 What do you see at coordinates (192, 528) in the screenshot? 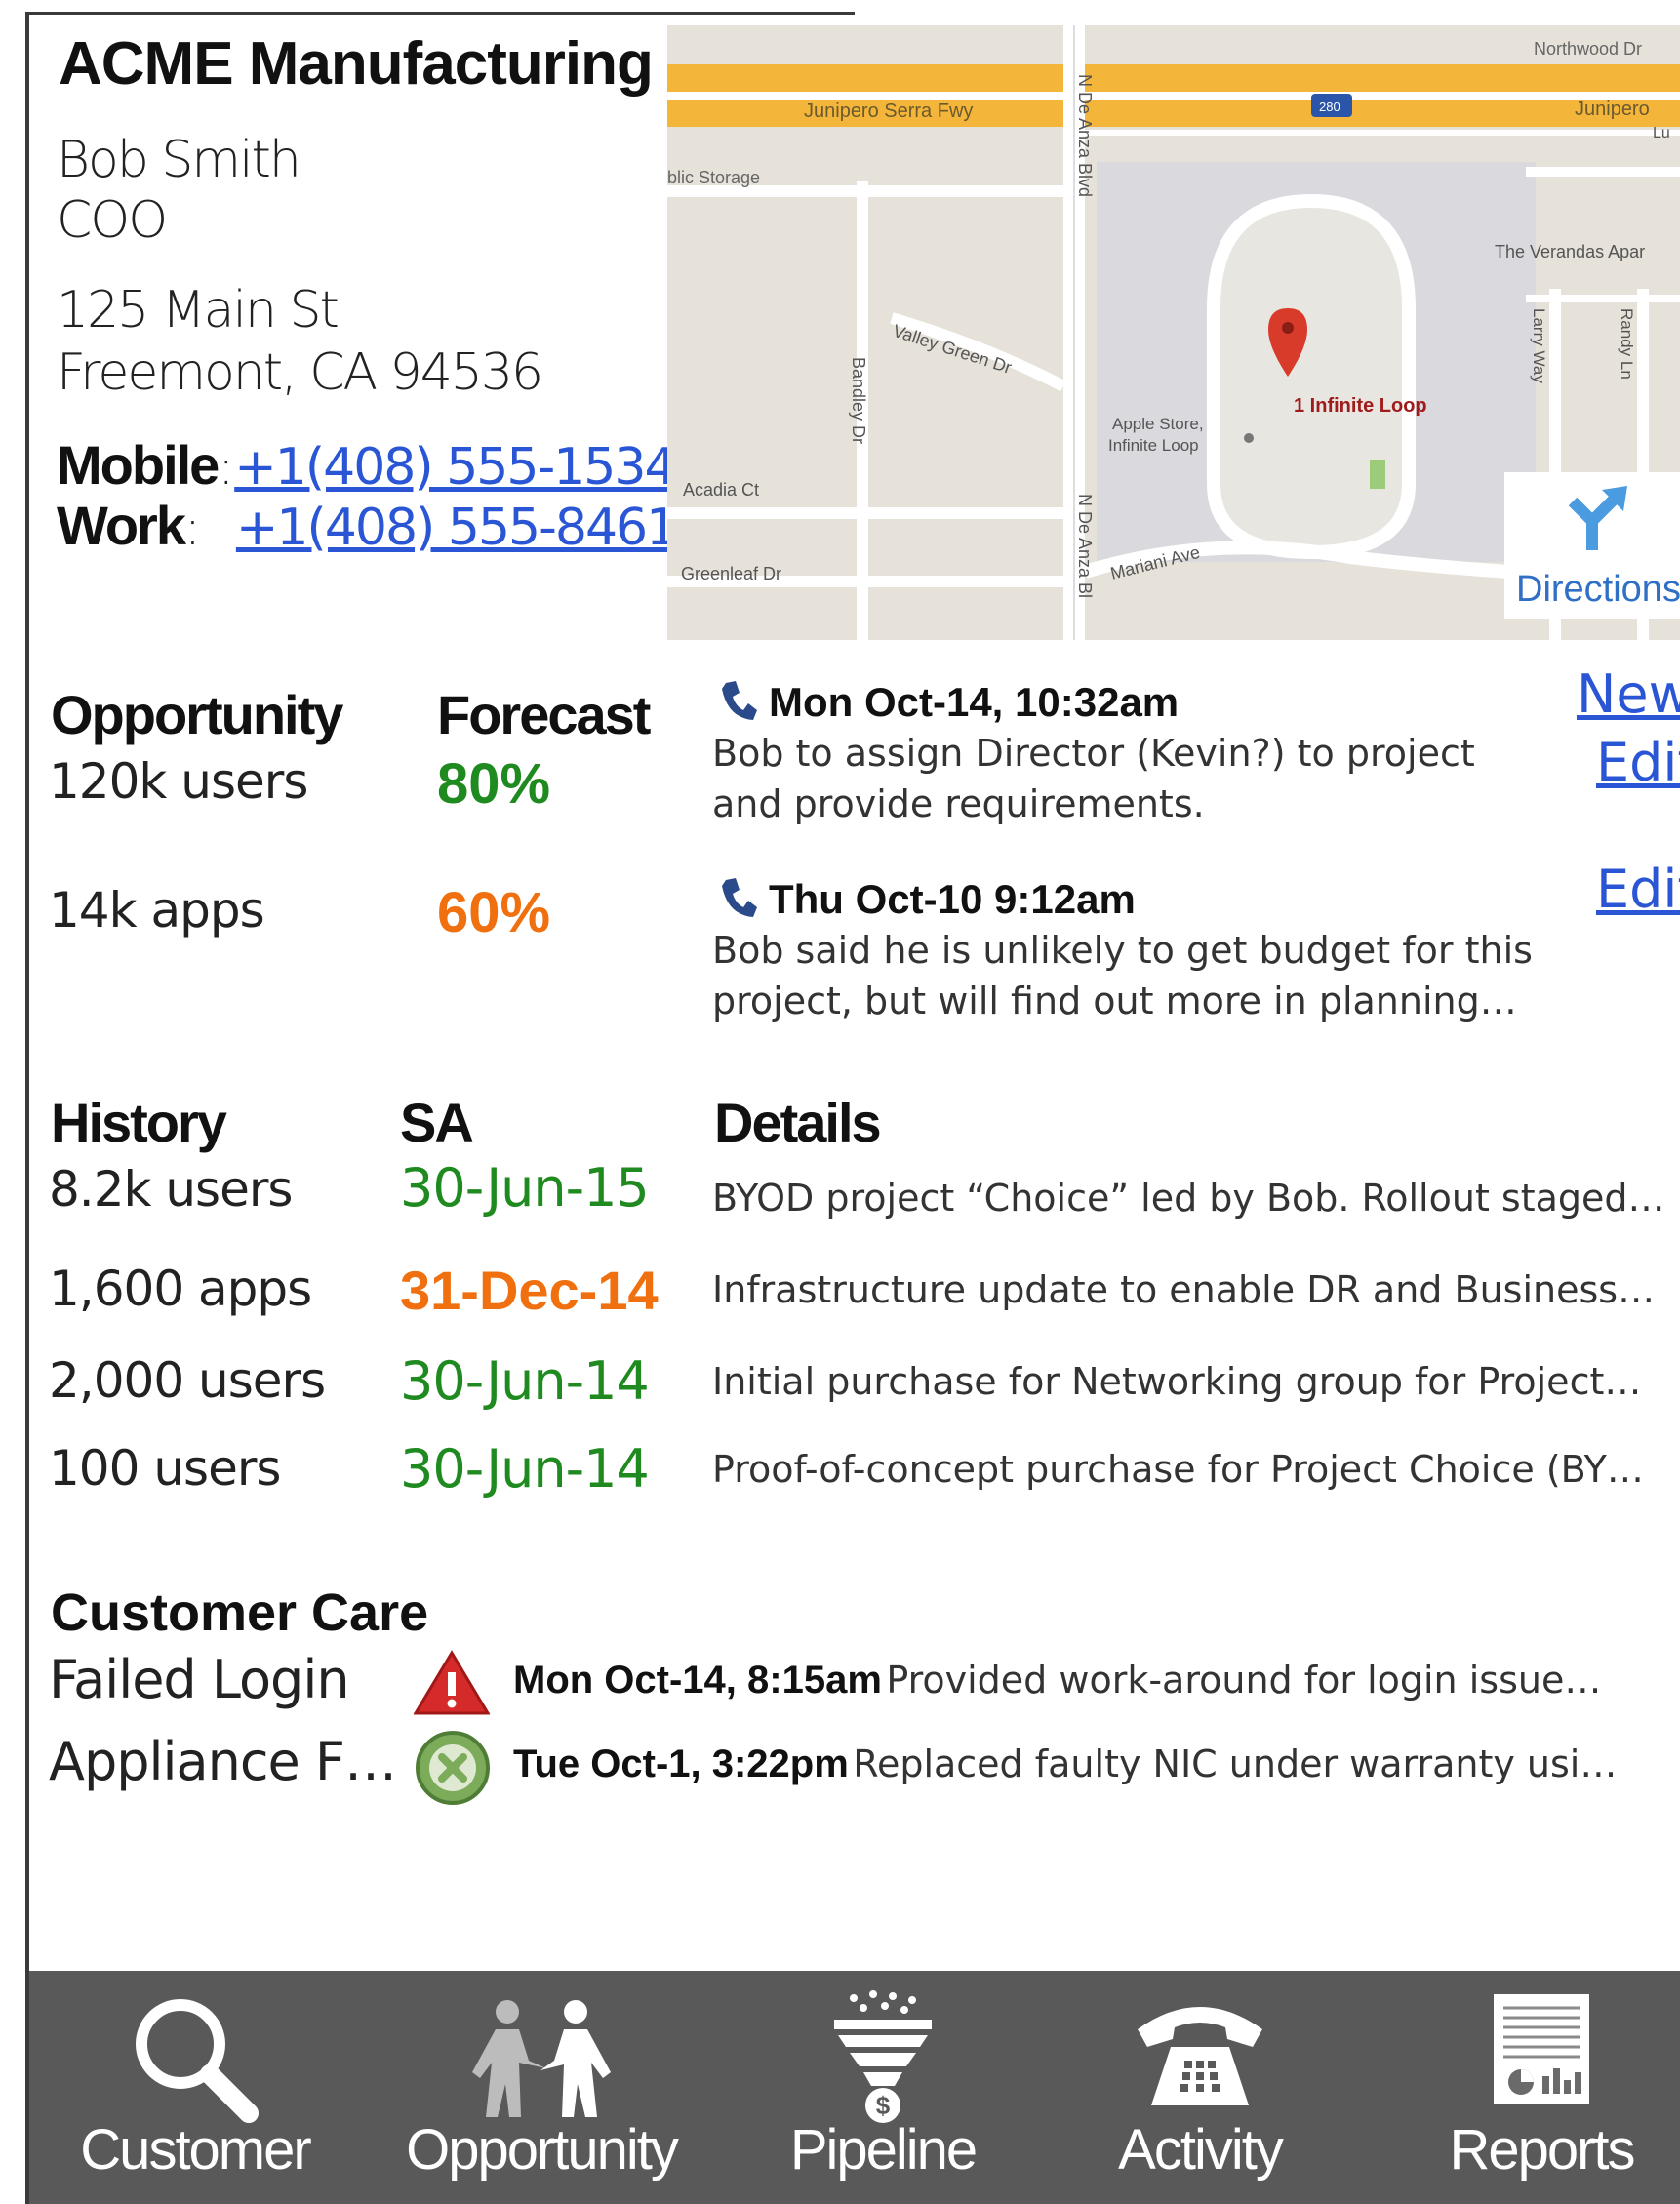
I see `work-sep: :` at bounding box center [192, 528].